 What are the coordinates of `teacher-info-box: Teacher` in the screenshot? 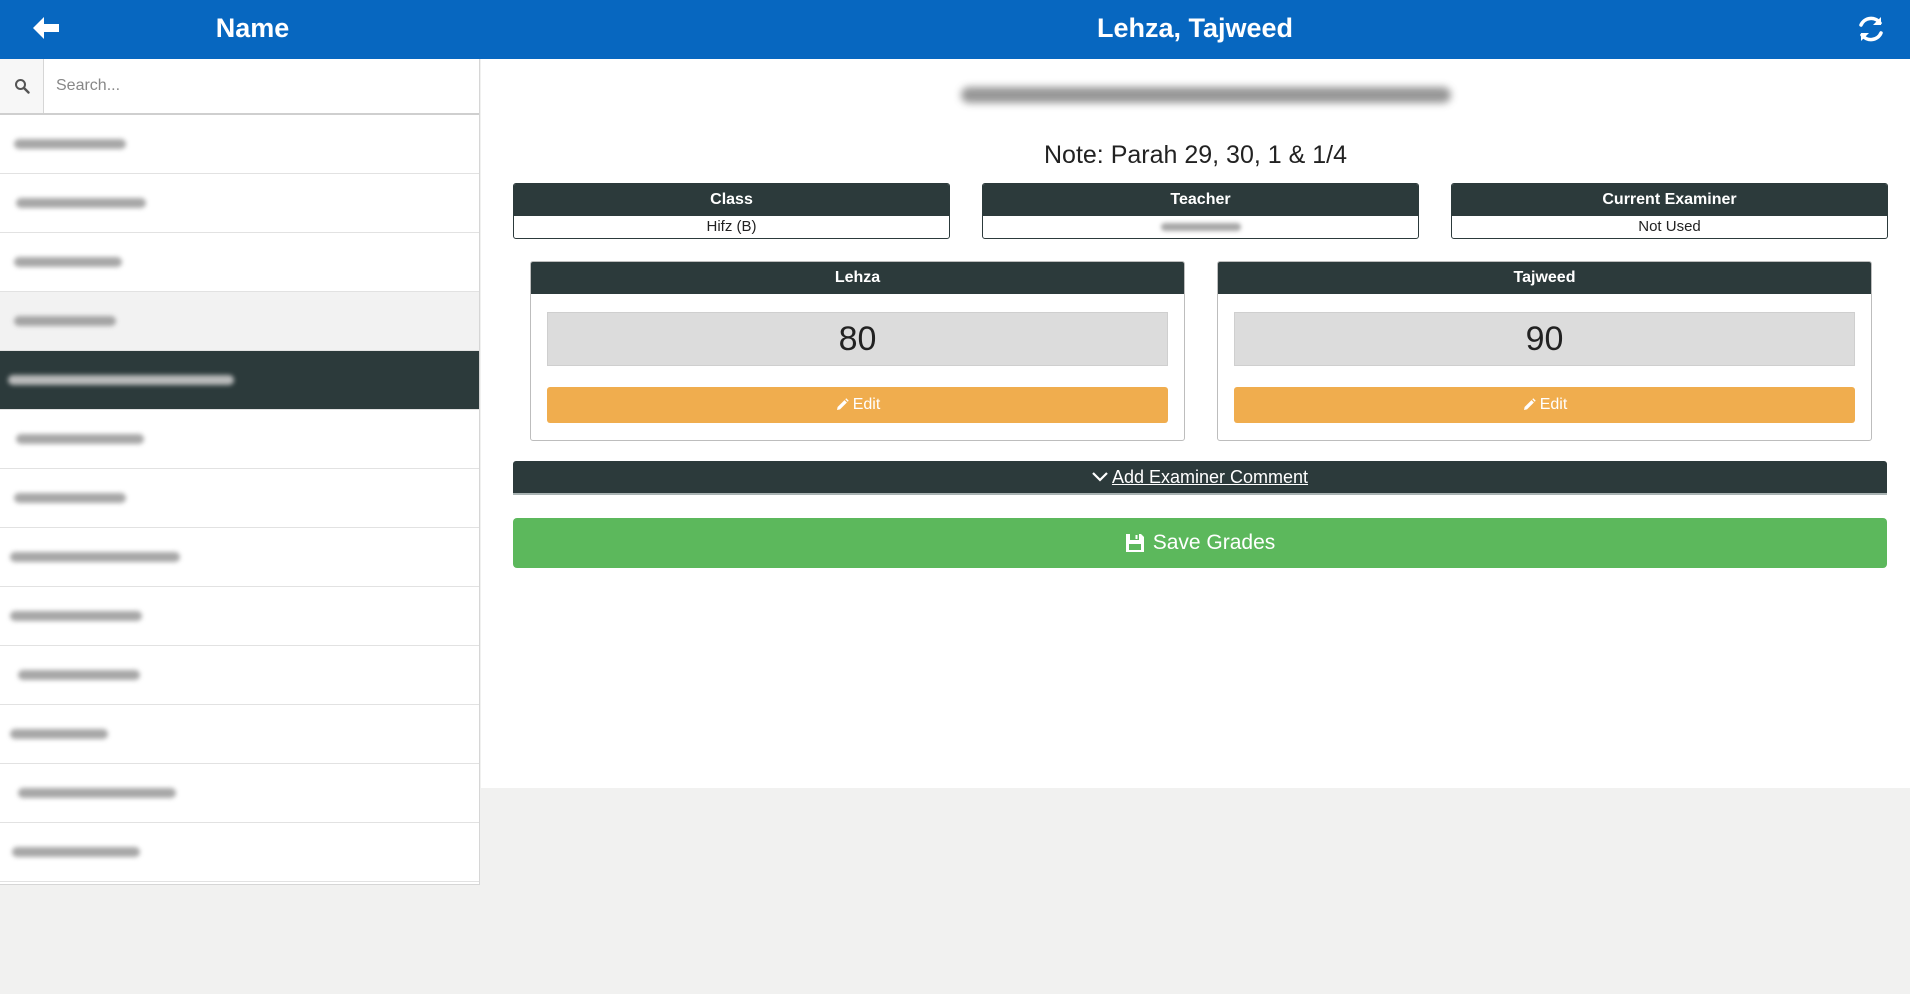 It's located at (1200, 211).